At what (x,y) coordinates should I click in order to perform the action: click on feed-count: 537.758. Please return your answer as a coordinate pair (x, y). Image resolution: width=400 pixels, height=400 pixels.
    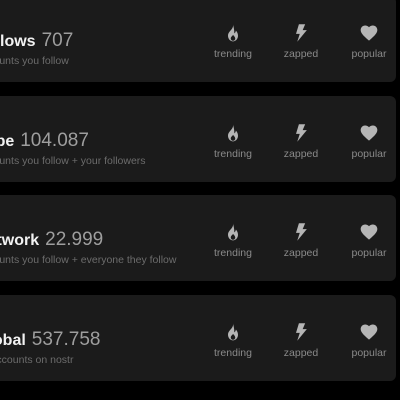
    Looking at the image, I should click on (66, 339).